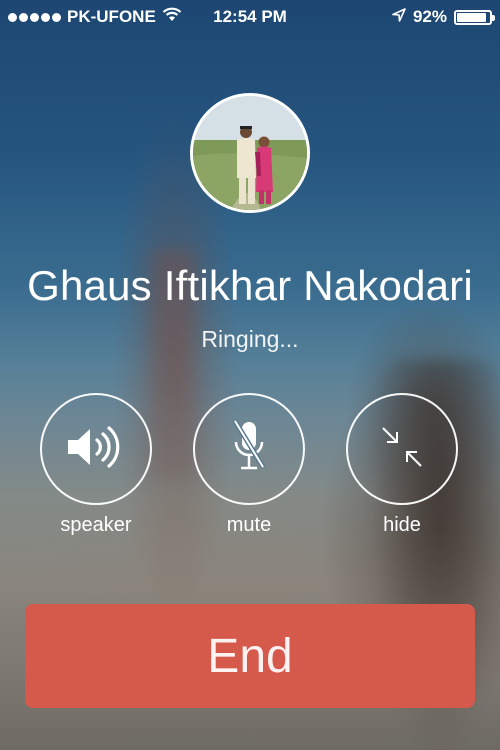  Describe the element at coordinates (96, 525) in the screenshot. I see `speaker-label: speaker` at that location.